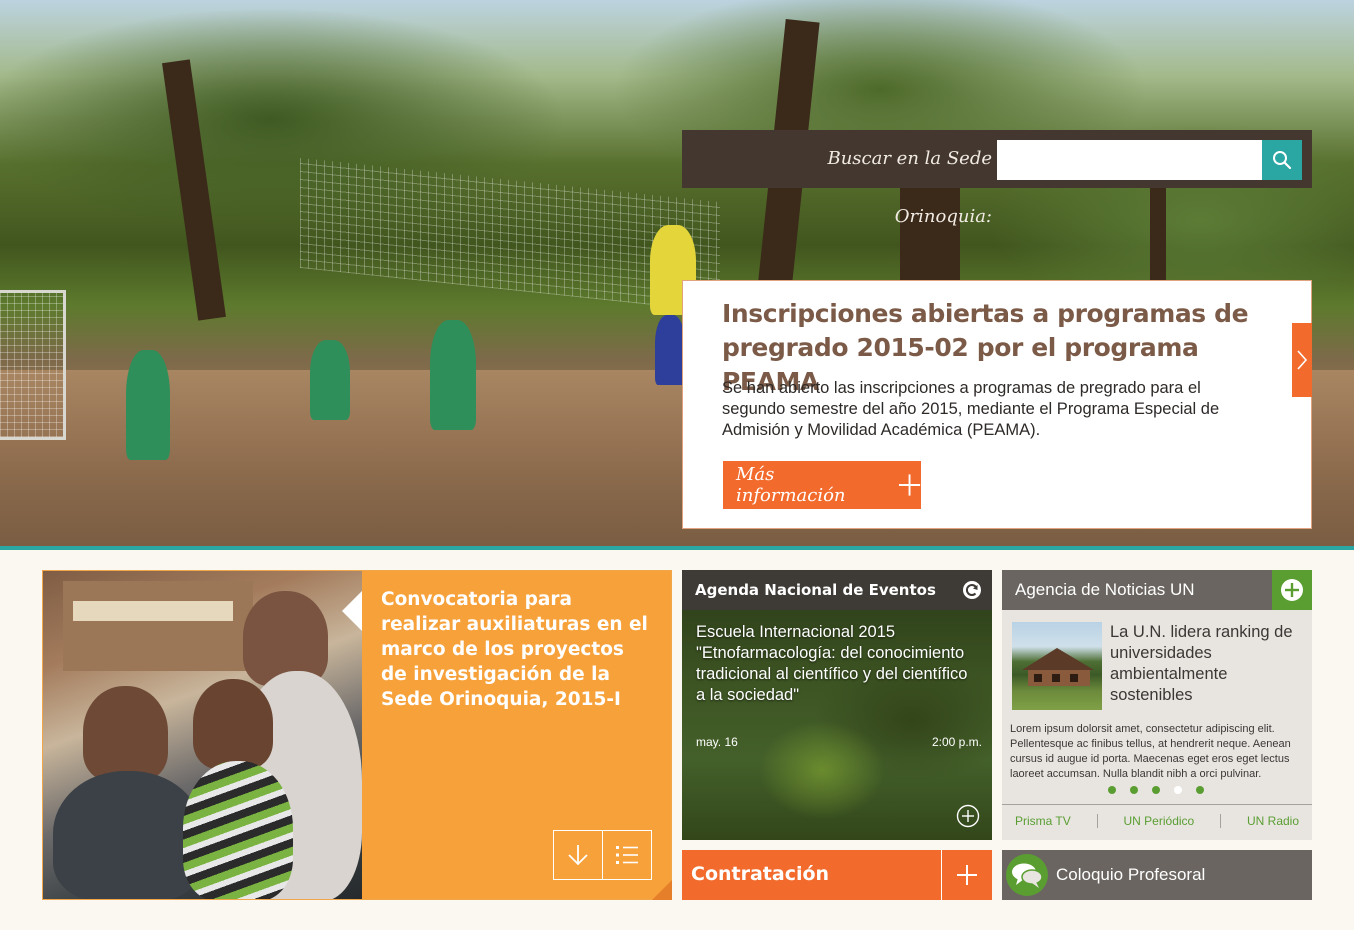 The image size is (1354, 930). I want to click on chevron-right-icon, so click(1302, 360).